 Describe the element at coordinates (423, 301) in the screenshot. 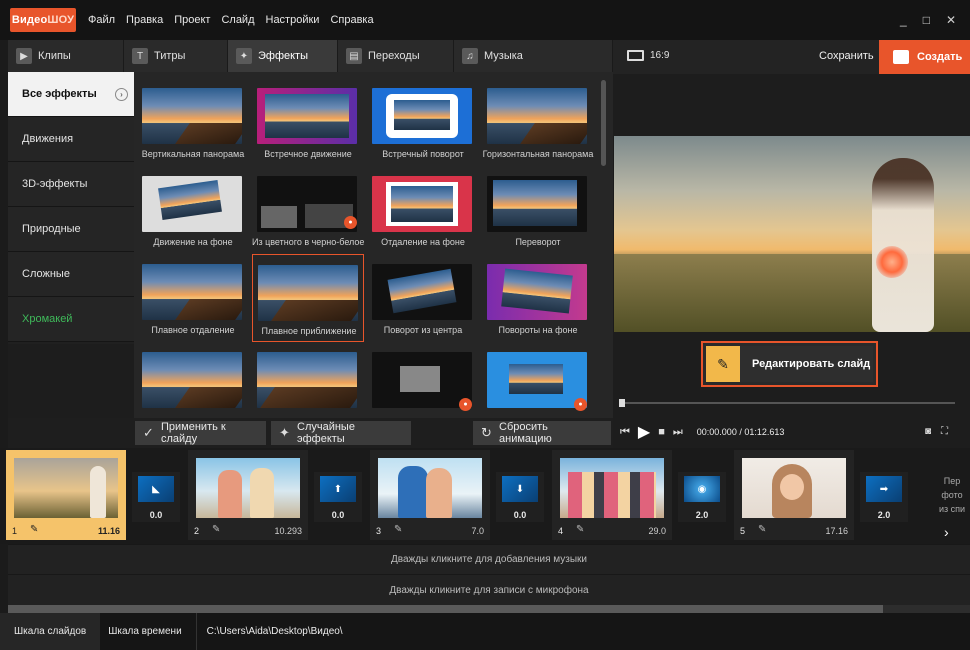

I see `effect-rotate-from-center: Поворот из центра` at that location.